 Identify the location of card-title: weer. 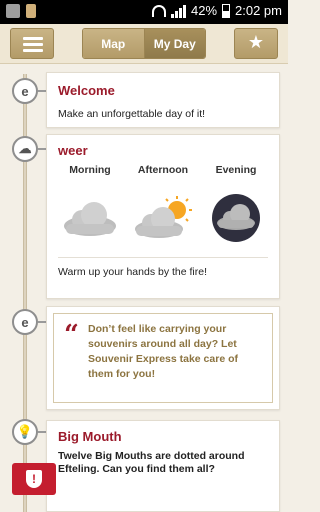
(73, 150).